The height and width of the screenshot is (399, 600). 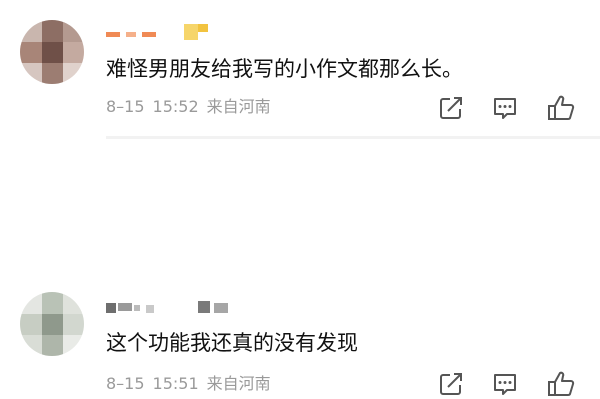 I want to click on comment-time: 15:52, so click(x=175, y=106).